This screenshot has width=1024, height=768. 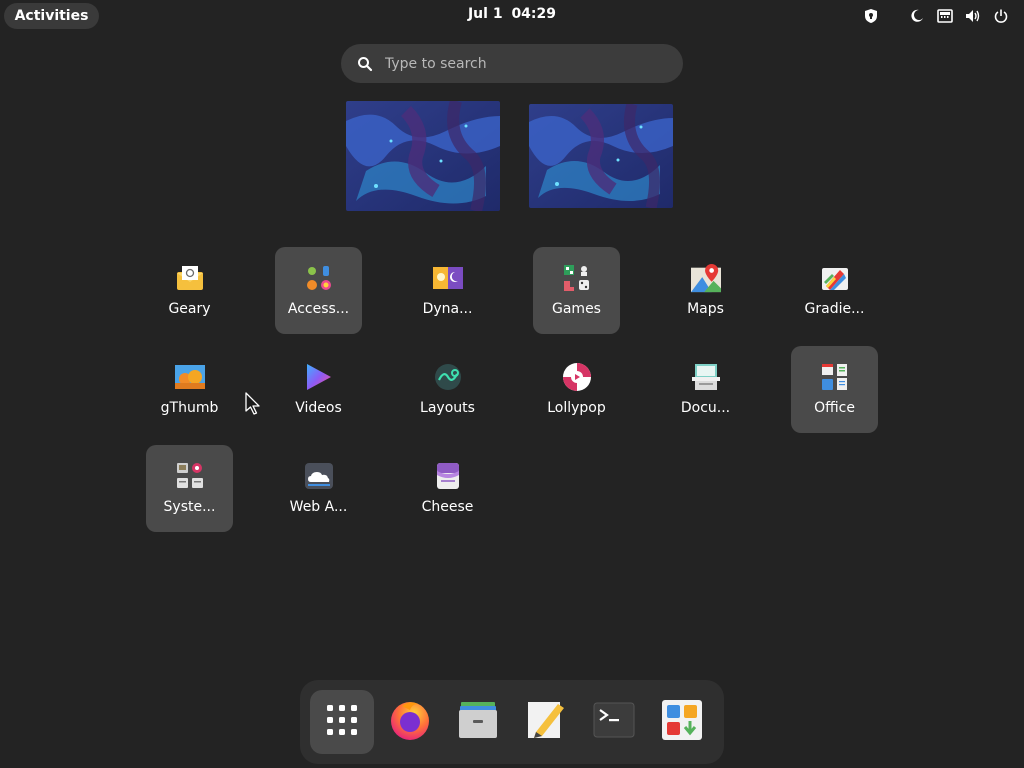 I want to click on terminal-icon, so click(x=614, y=722).